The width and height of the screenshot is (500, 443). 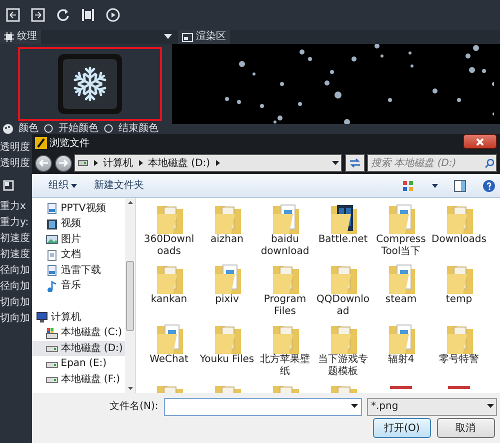 I want to click on back-arrow-icon, so click(x=43, y=163).